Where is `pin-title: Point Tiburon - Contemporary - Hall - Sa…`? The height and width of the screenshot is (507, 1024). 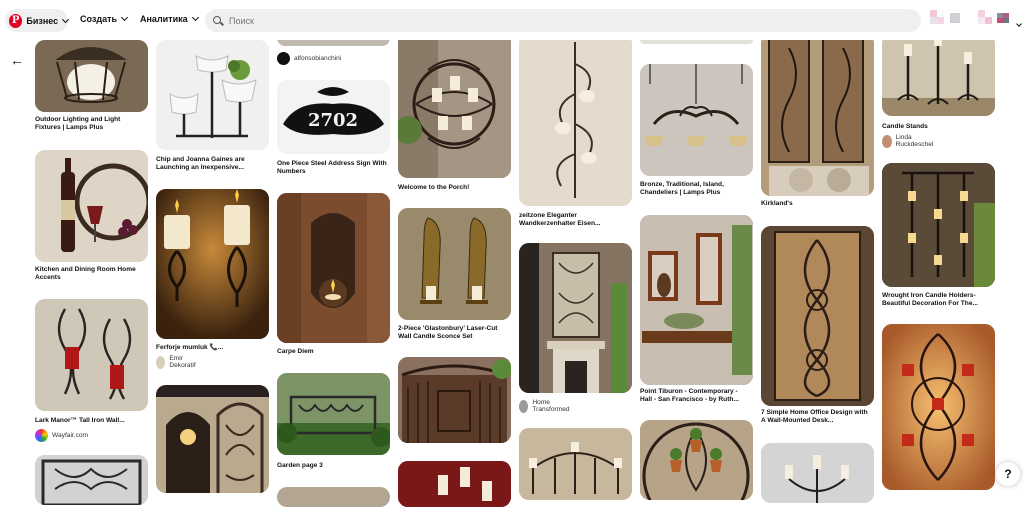
pin-title: Point Tiburon - Contemporary - Hall - Sa… is located at coordinates (689, 395).